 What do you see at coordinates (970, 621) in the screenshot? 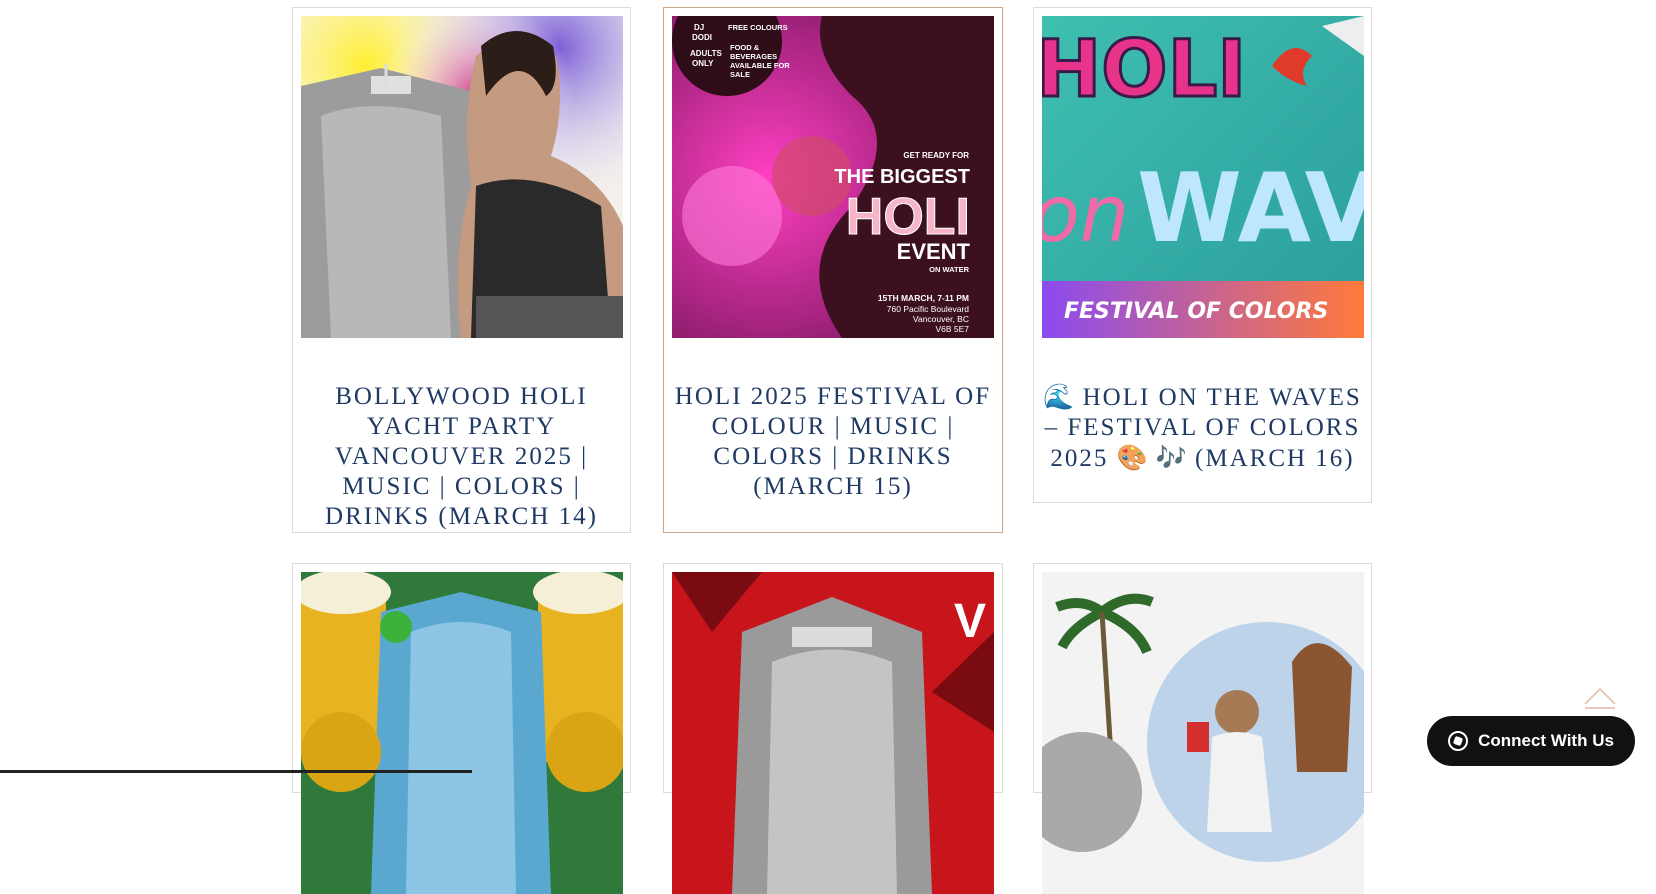
I see `svg-text: V` at bounding box center [970, 621].